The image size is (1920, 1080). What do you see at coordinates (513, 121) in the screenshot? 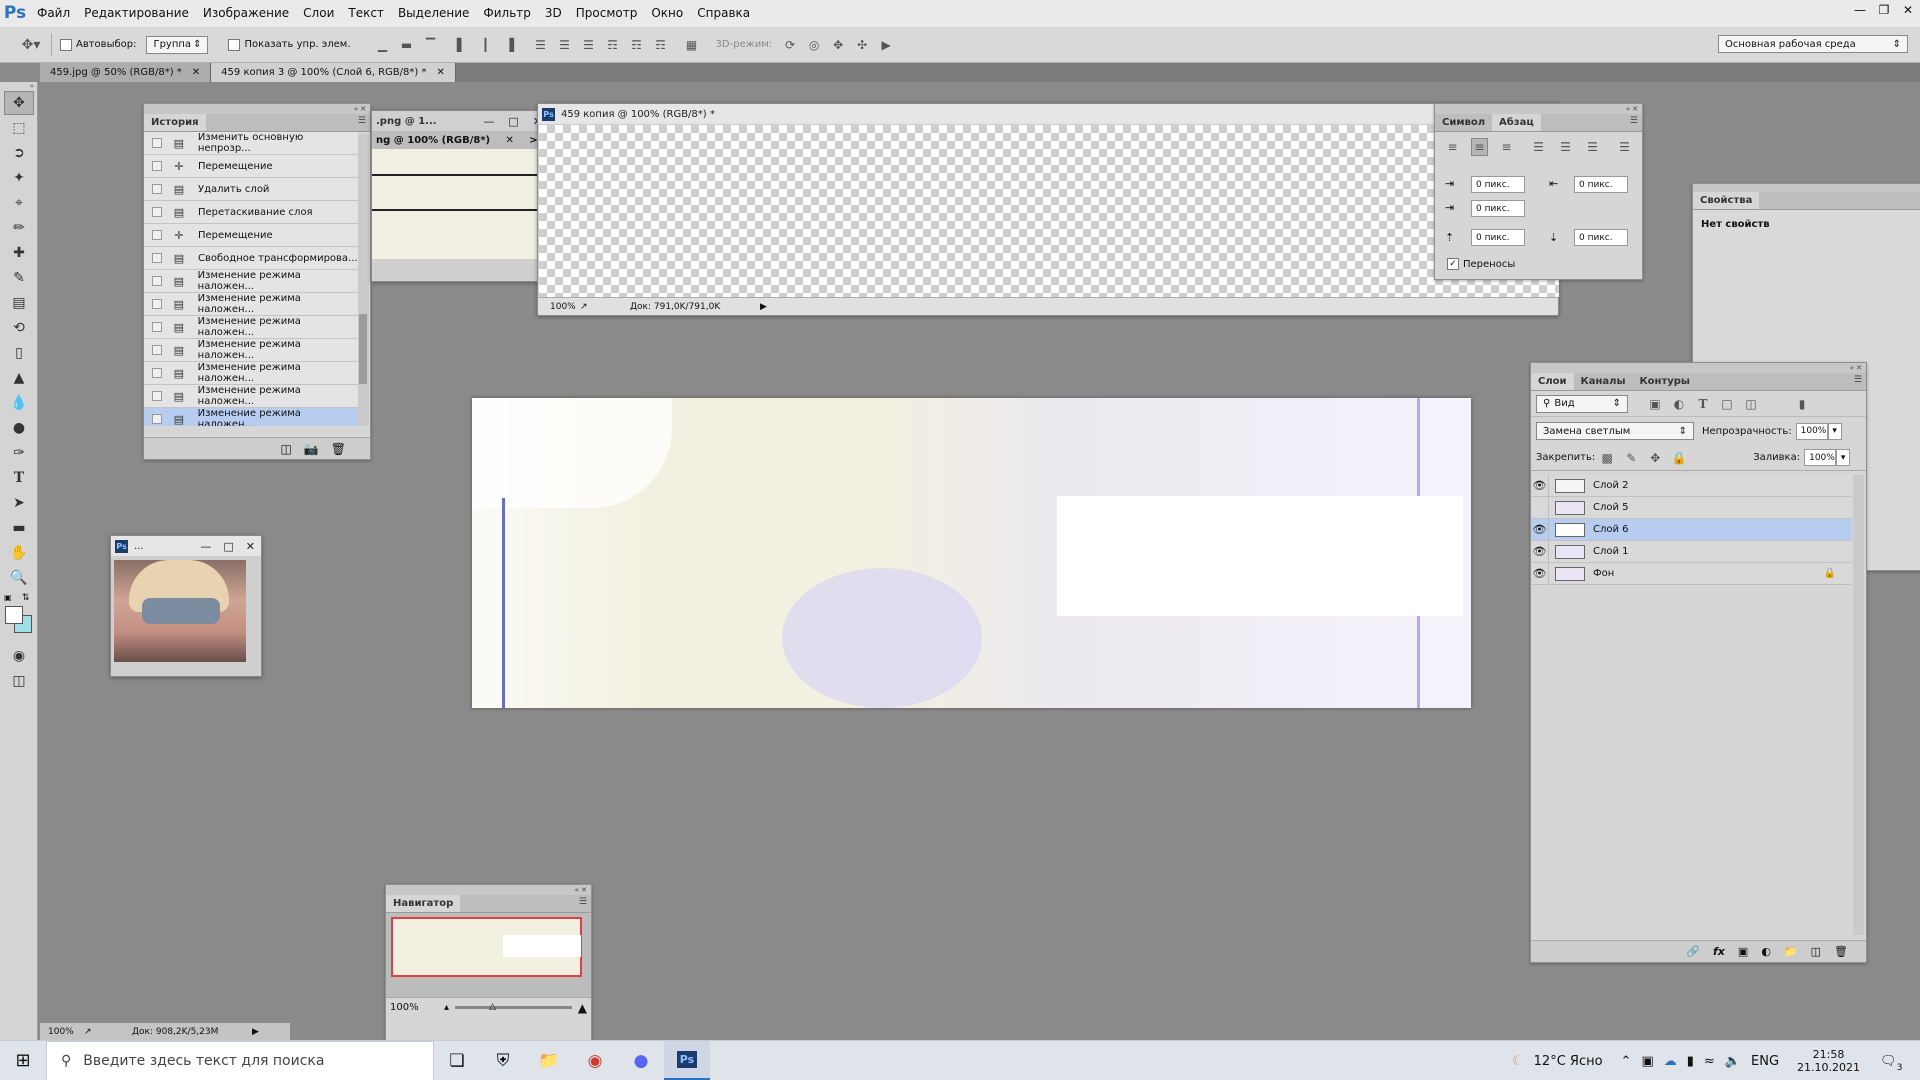
I see `maximize-icon: □` at bounding box center [513, 121].